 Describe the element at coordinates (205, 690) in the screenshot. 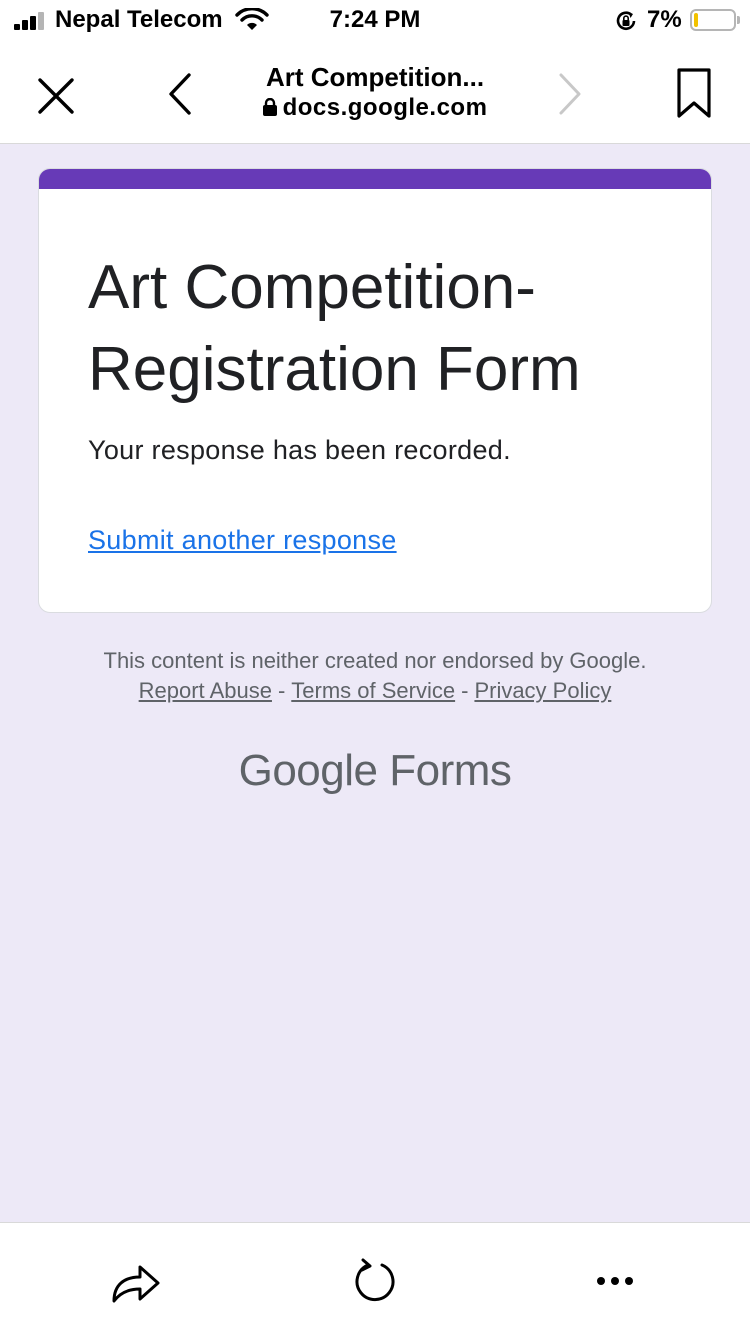

I see `report-abuse-link: Report Abuse` at that location.